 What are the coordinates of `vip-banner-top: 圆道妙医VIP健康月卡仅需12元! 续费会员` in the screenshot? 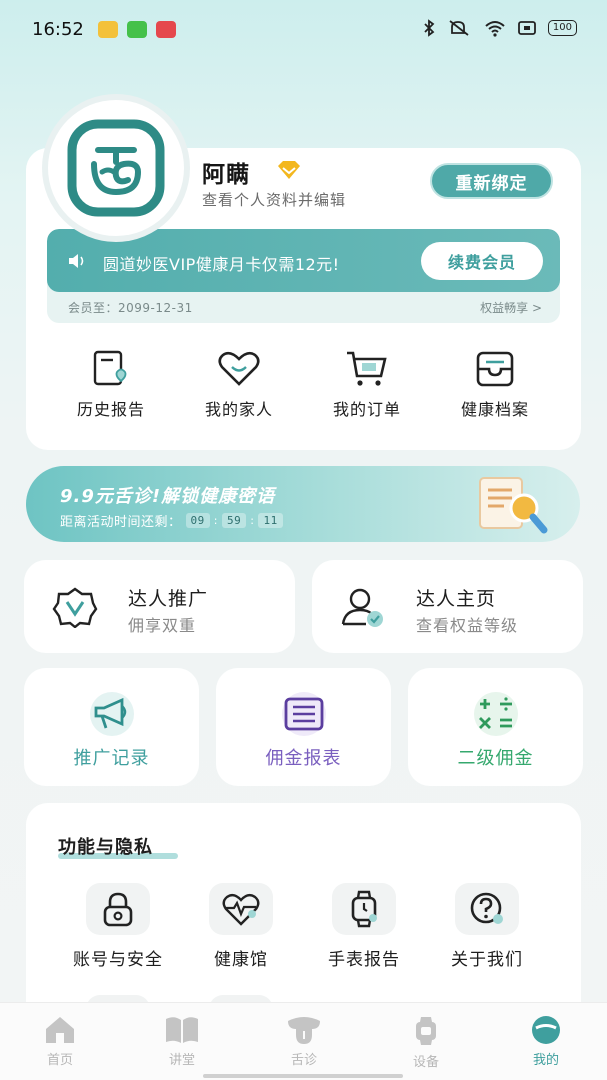 It's located at (303, 260).